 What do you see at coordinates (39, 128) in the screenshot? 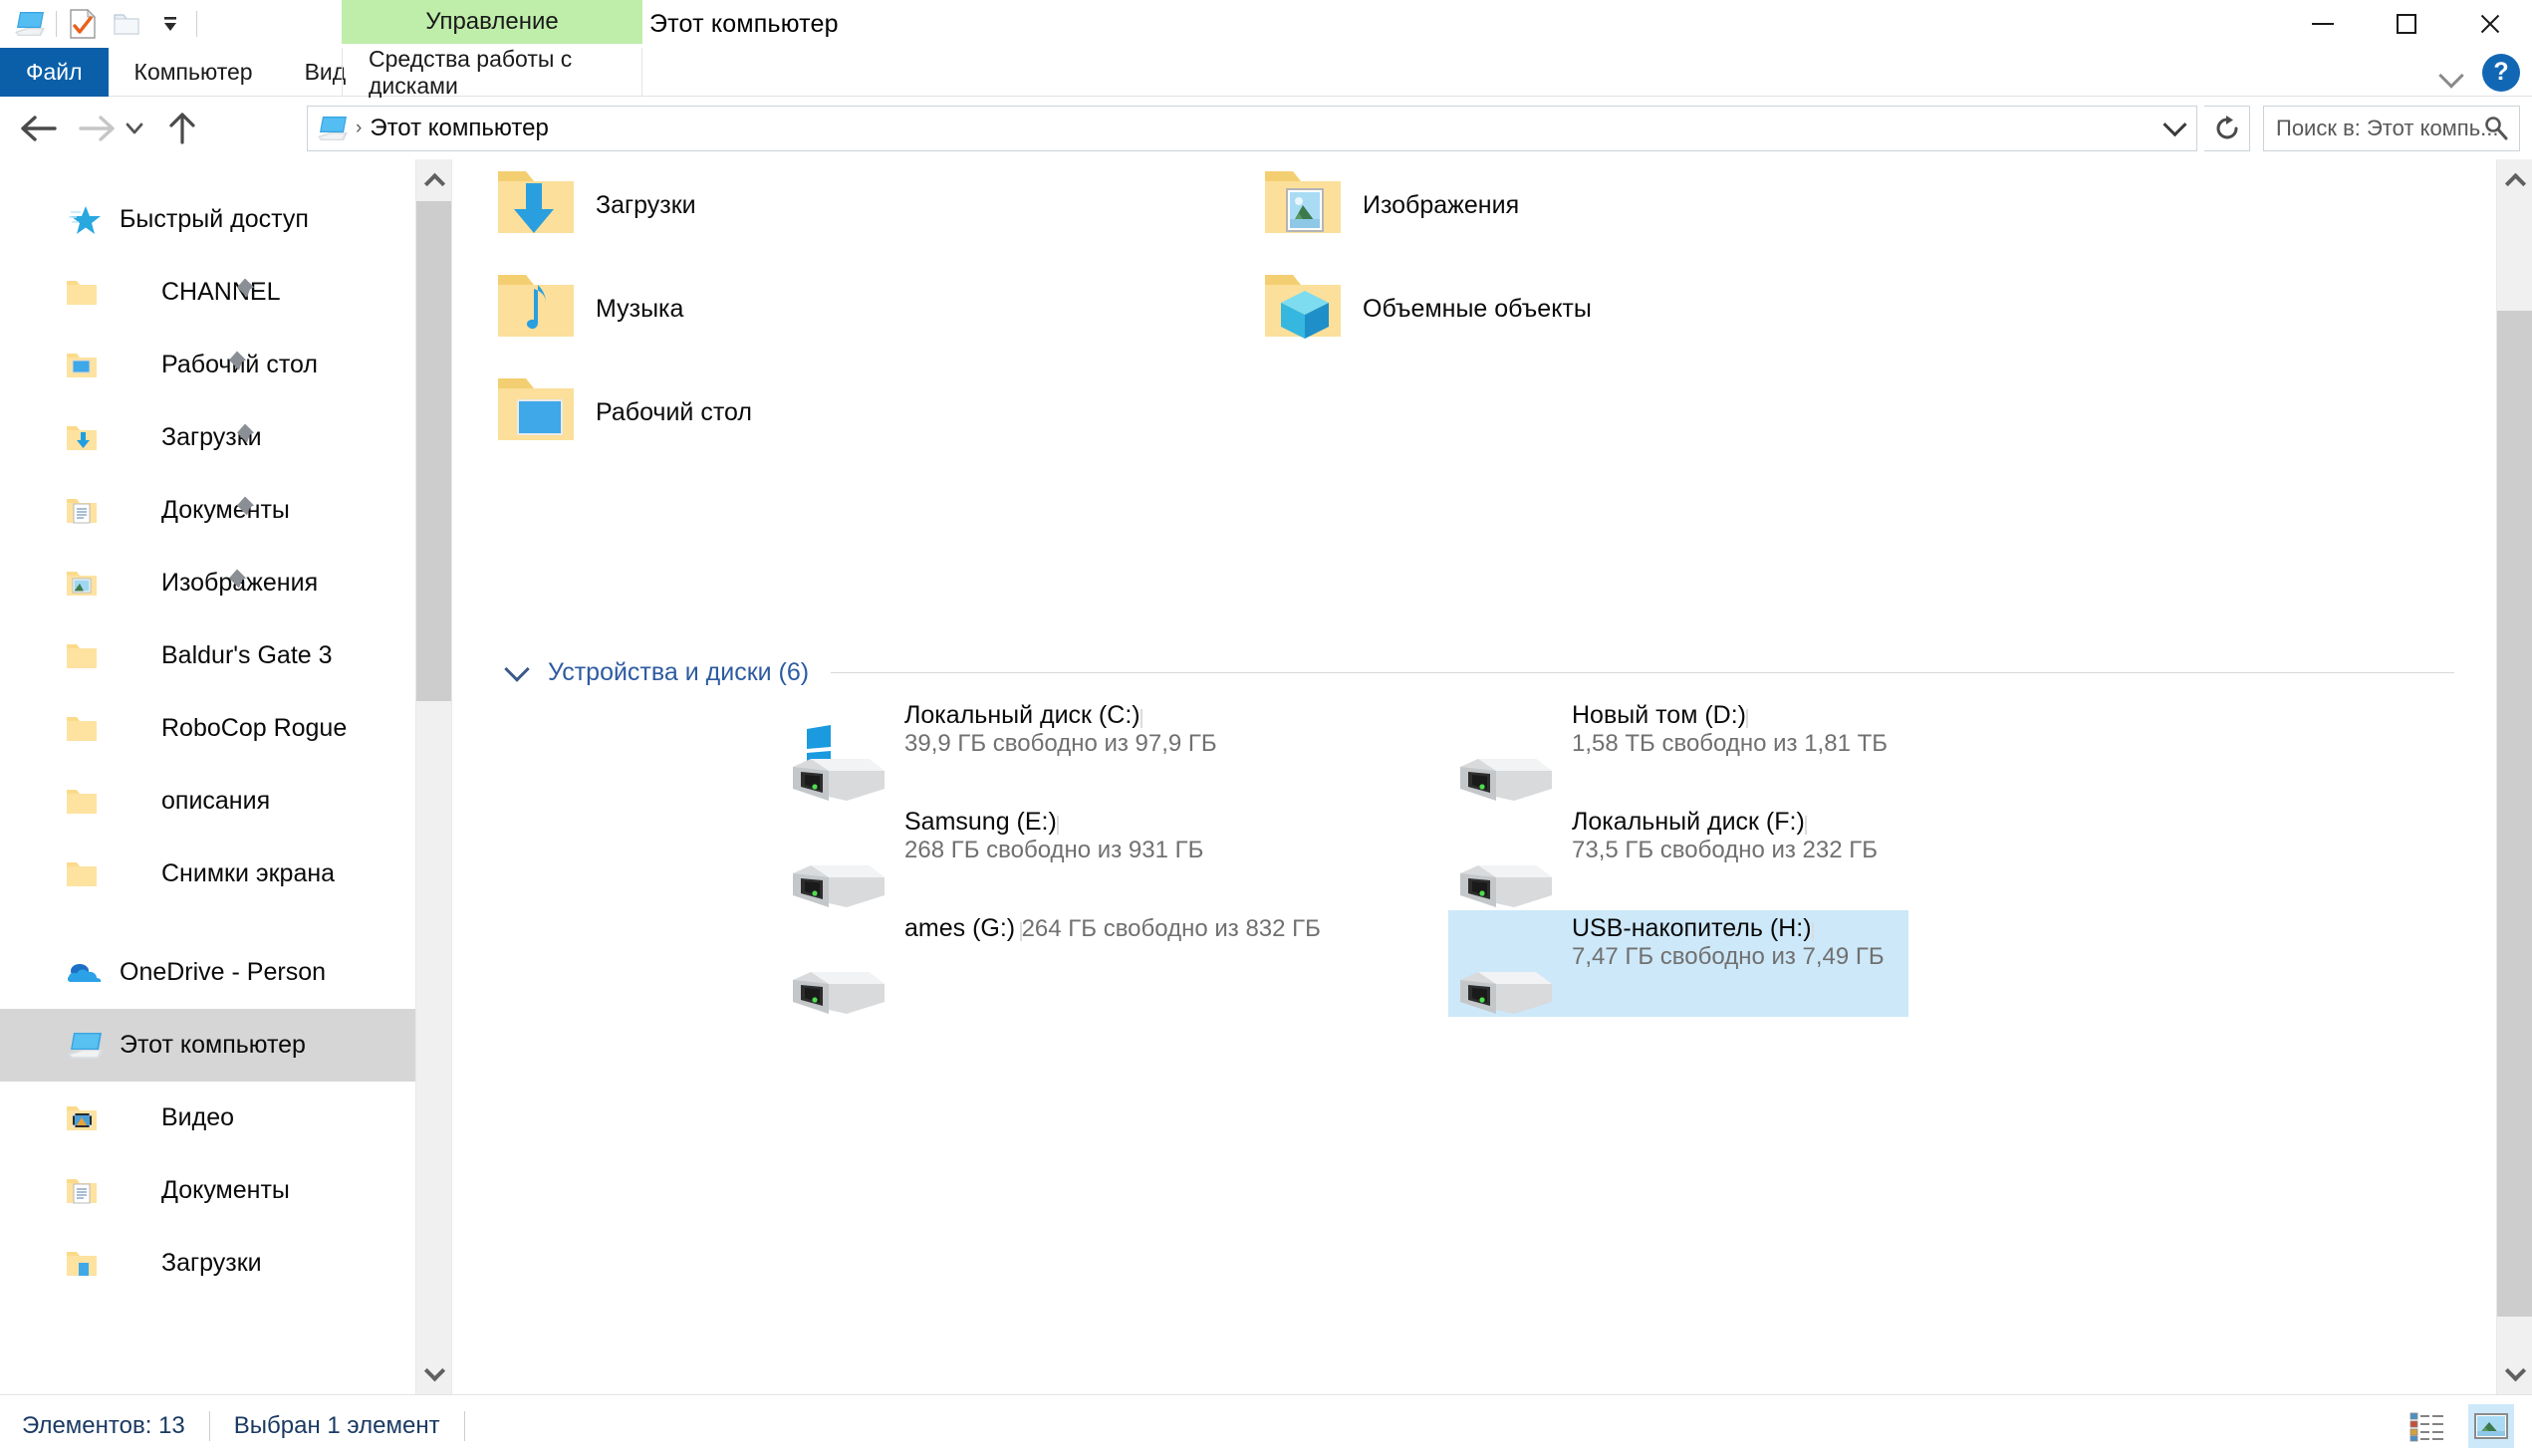
I see `back-button` at bounding box center [39, 128].